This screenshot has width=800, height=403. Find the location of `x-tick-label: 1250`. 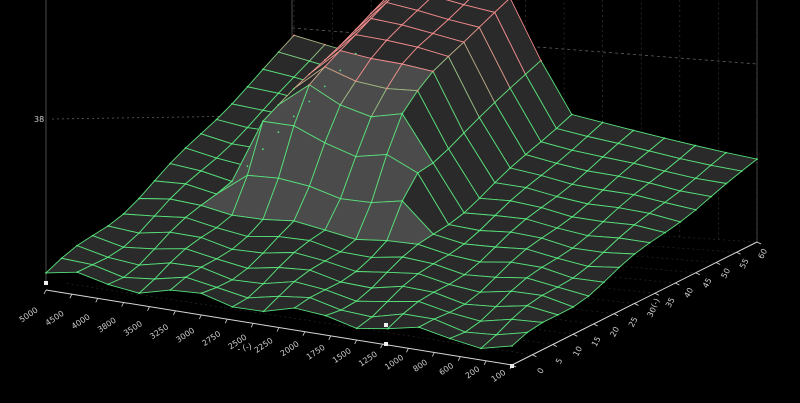

x-tick-label: 1250 is located at coordinates (368, 359).